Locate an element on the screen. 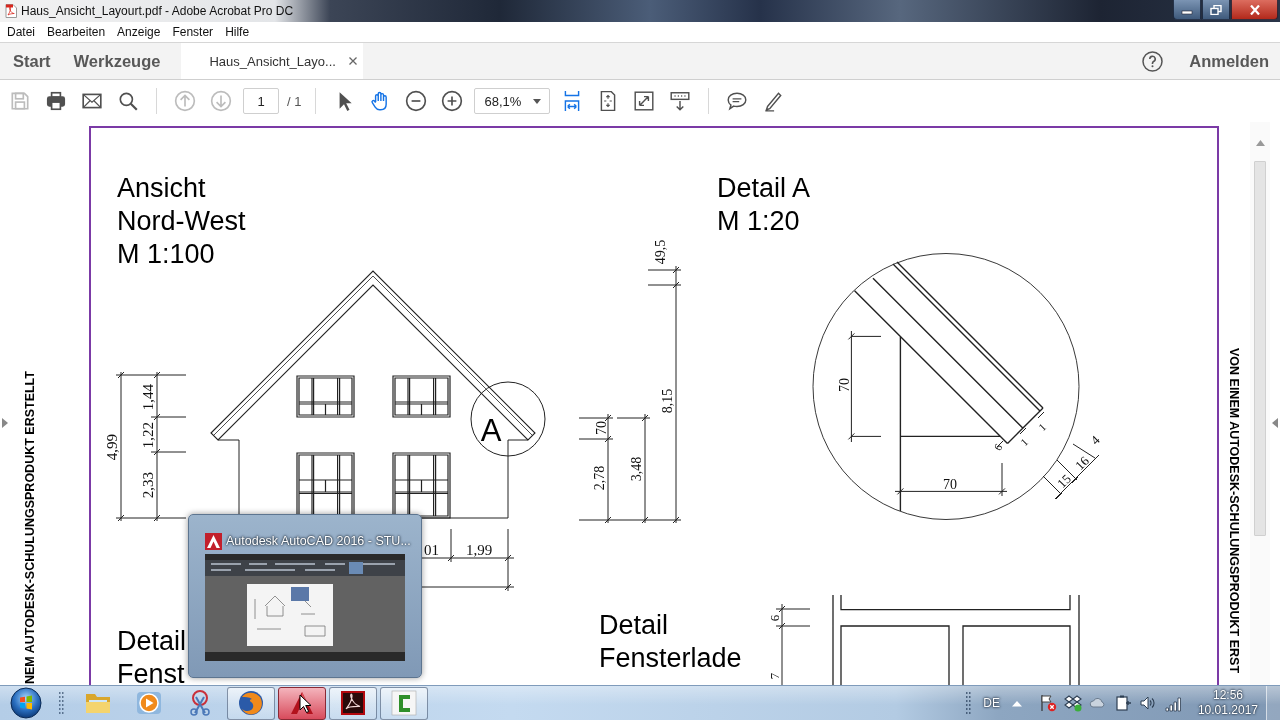 This screenshot has height=720, width=1280. orb-icon is located at coordinates (26, 703).